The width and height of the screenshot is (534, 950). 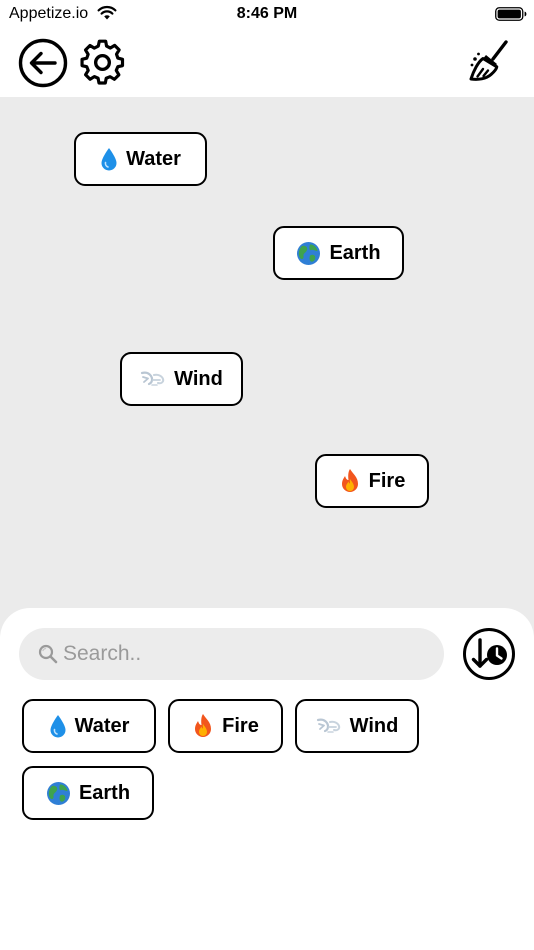 I want to click on item-label: Earth, so click(x=104, y=792).